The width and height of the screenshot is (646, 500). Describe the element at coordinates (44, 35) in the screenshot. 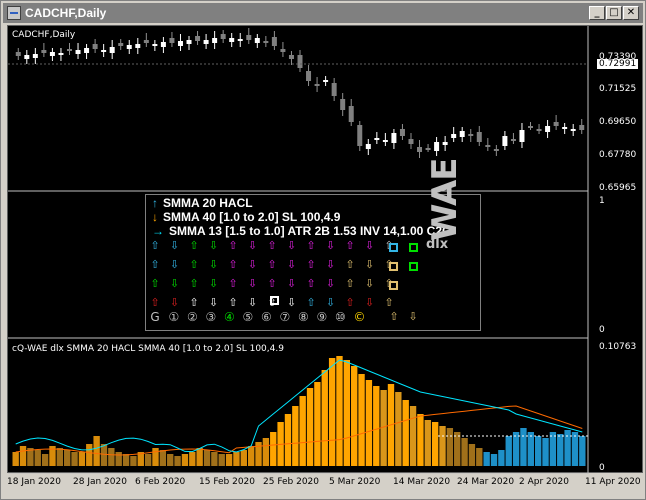

I see `price-panel-label: CADCHF,Daily` at that location.